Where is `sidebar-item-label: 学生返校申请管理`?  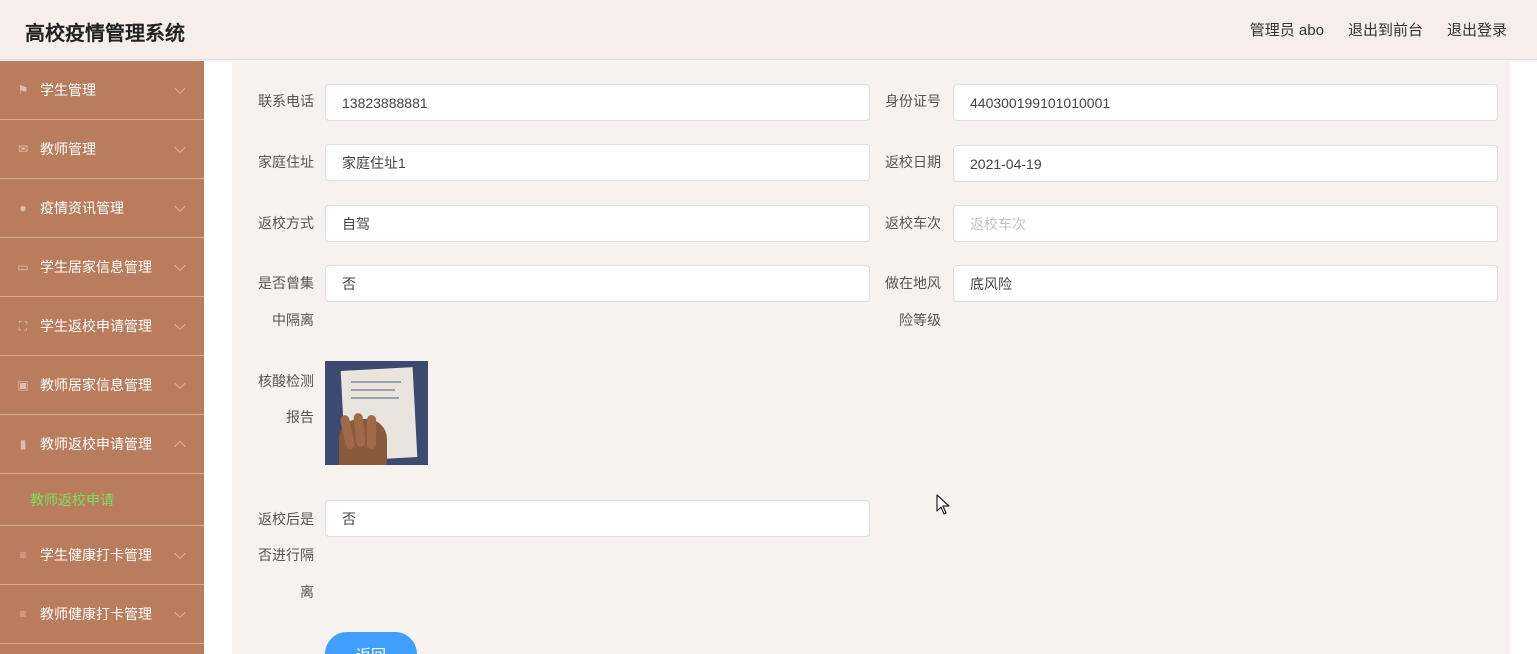 sidebar-item-label: 学生返校申请管理 is located at coordinates (96, 326).